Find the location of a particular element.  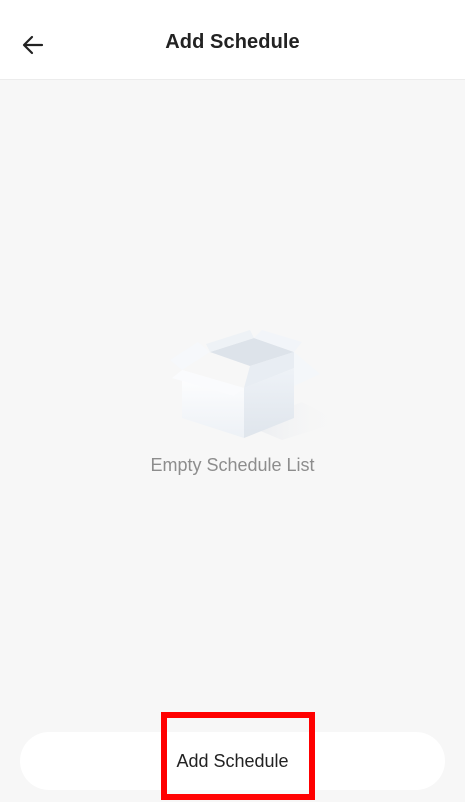

page-title: Add Schedule is located at coordinates (232, 42).